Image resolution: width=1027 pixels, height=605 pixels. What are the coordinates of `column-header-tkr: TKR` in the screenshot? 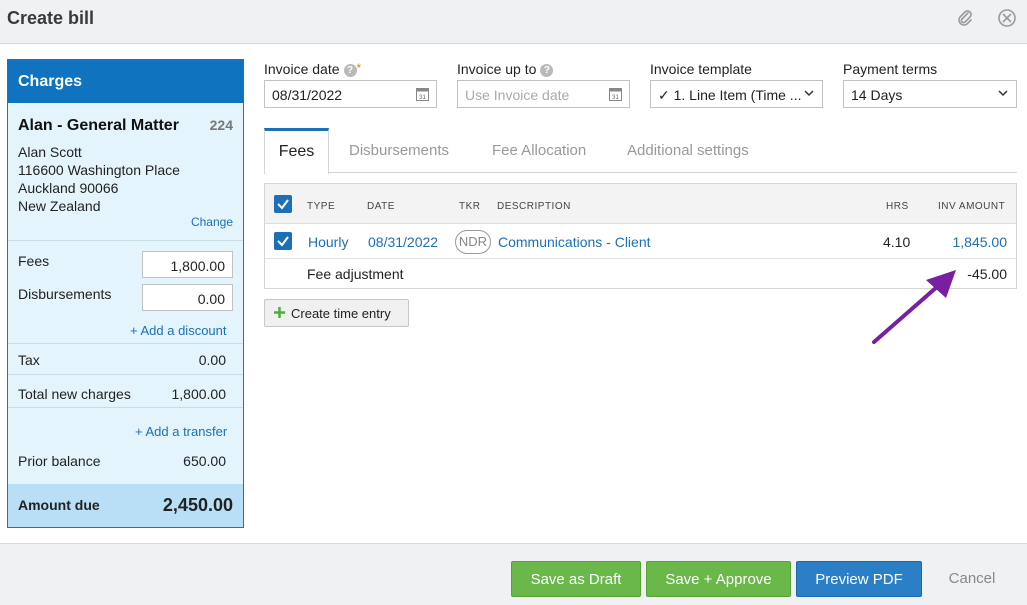 It's located at (470, 206).